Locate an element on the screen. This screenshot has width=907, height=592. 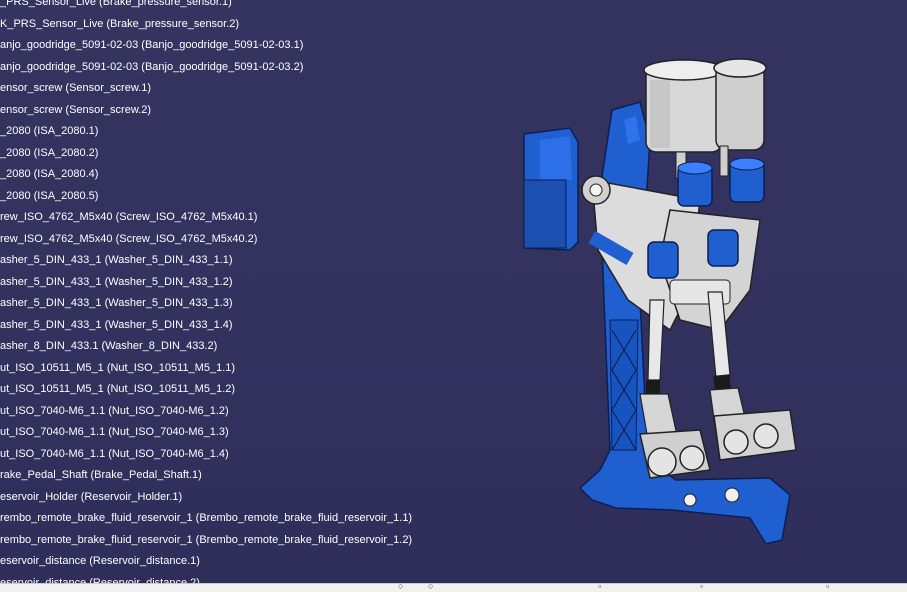
tree-item: asher_5_DIN_433_1 (Washer_5_DIN_433_1.2) is located at coordinates (116, 282).